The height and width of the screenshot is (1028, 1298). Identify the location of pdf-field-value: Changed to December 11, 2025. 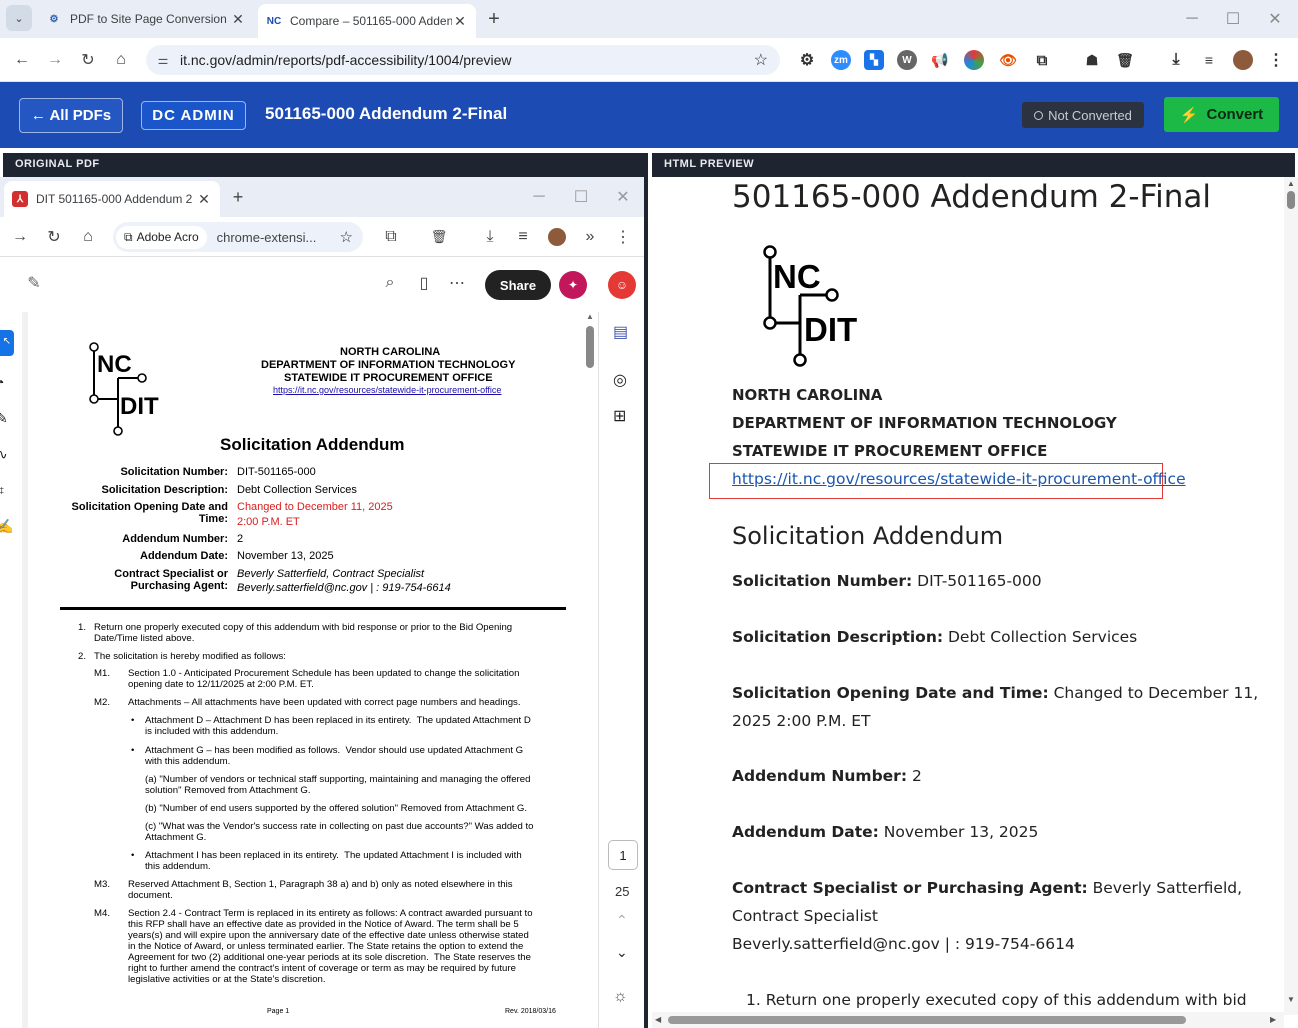
(315, 507).